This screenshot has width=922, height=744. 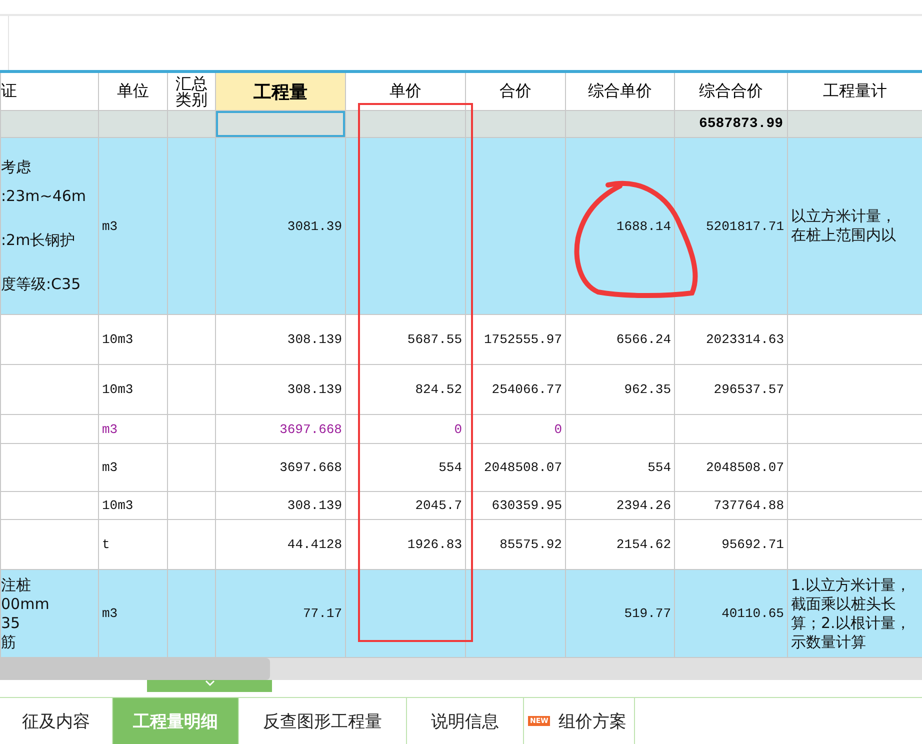 What do you see at coordinates (844, 216) in the screenshot?
I see `cell-text-line: 以立方米计量，` at bounding box center [844, 216].